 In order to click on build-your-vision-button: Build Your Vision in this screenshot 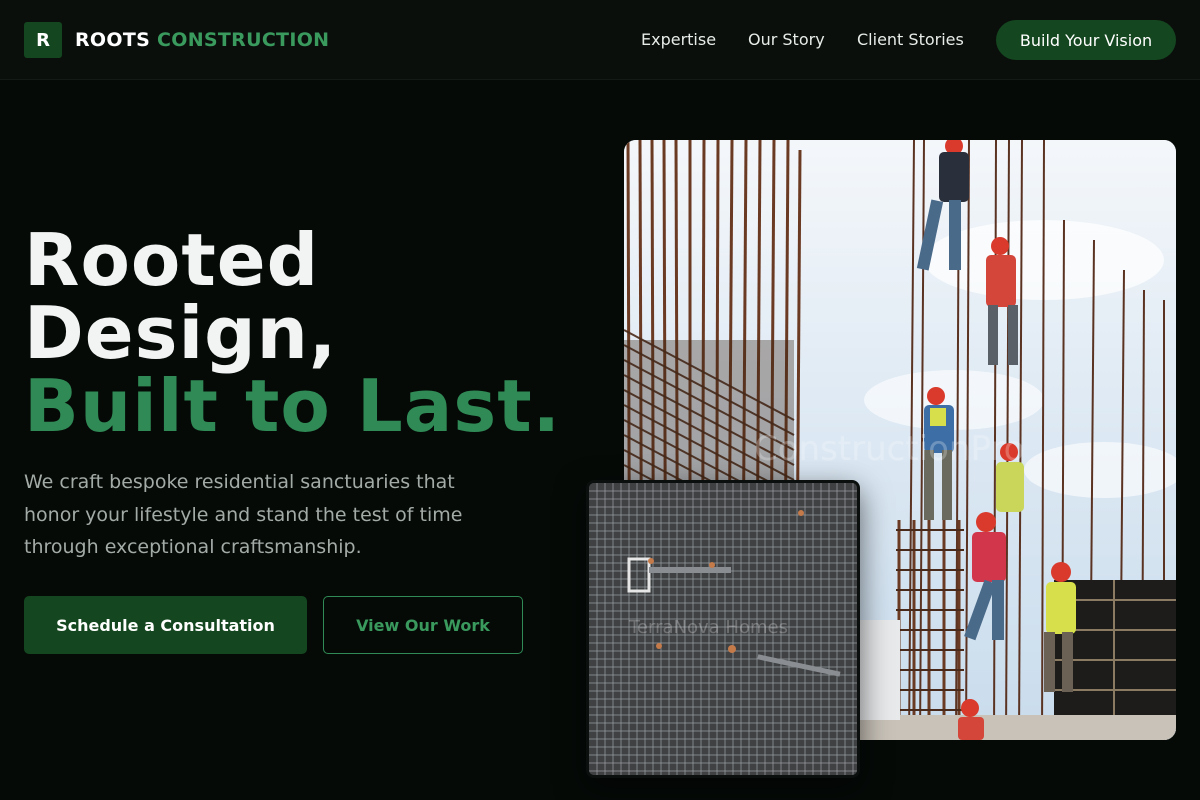, I will do `click(1086, 40)`.